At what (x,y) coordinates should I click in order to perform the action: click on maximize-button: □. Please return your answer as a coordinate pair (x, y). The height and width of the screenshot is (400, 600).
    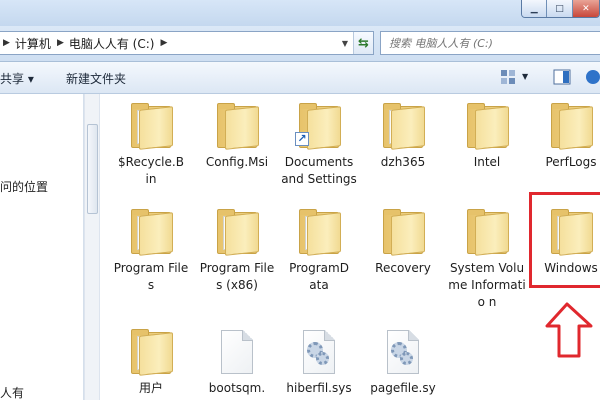
    Looking at the image, I should click on (560, 8).